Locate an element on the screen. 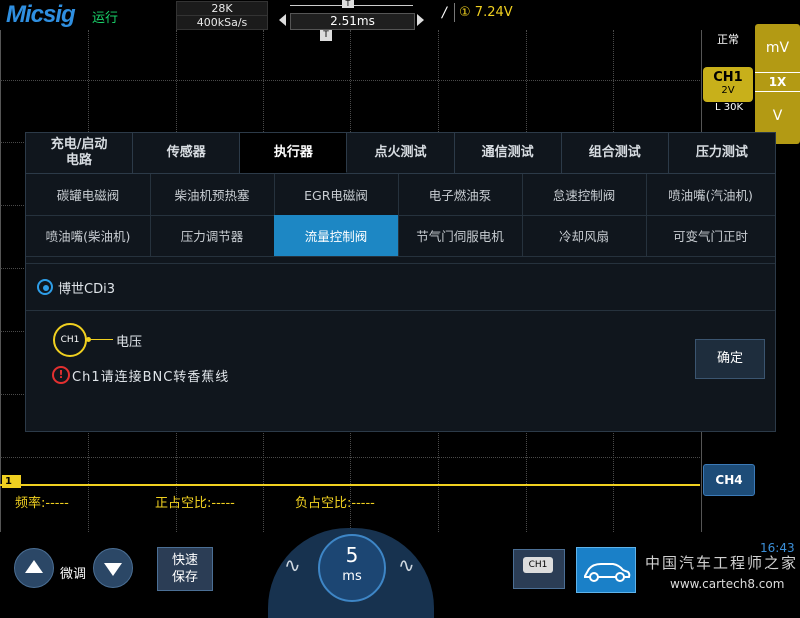 This screenshot has width=800, height=618. ch1-connection-badge: CH1 is located at coordinates (70, 340).